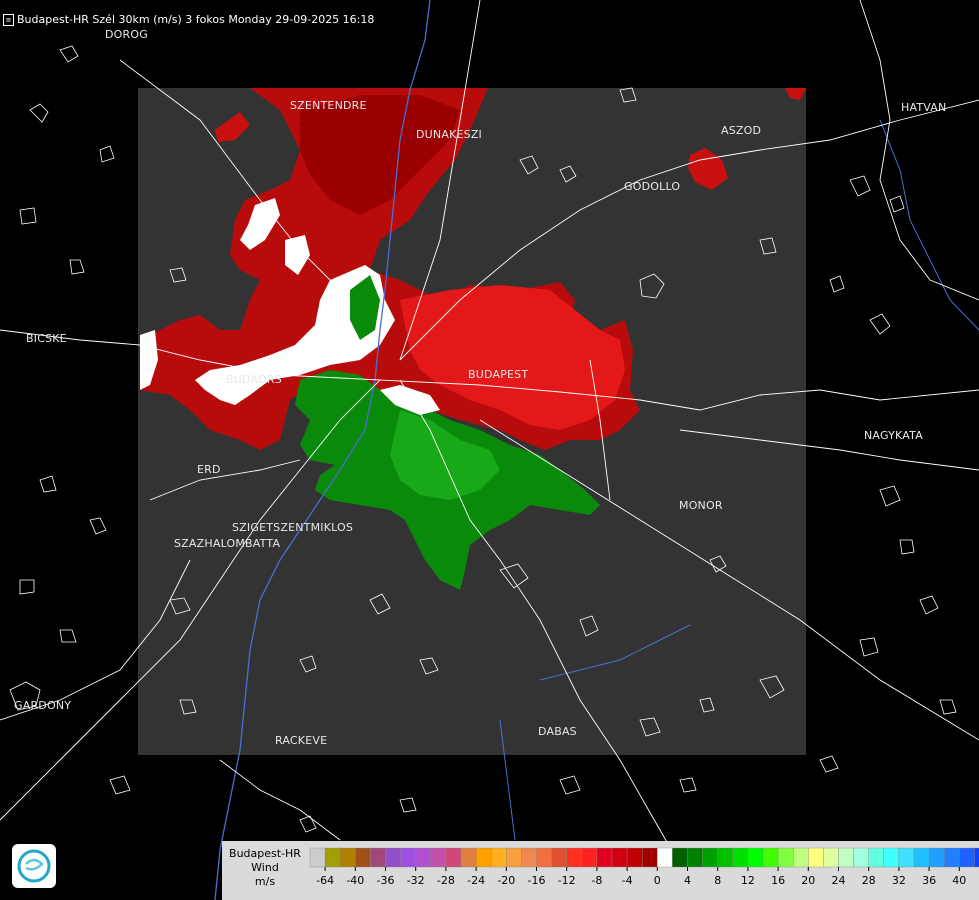  I want to click on legend-tick-label: -12, so click(567, 880).